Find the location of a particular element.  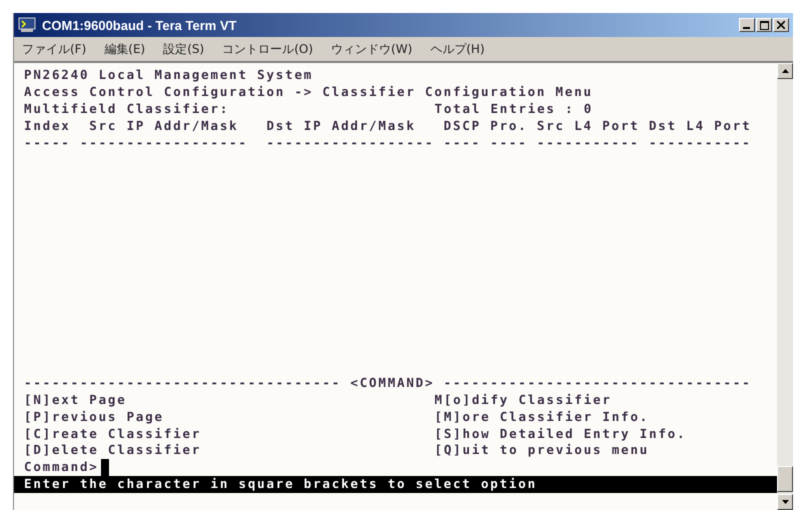

up-arrow-icon is located at coordinates (785, 71).